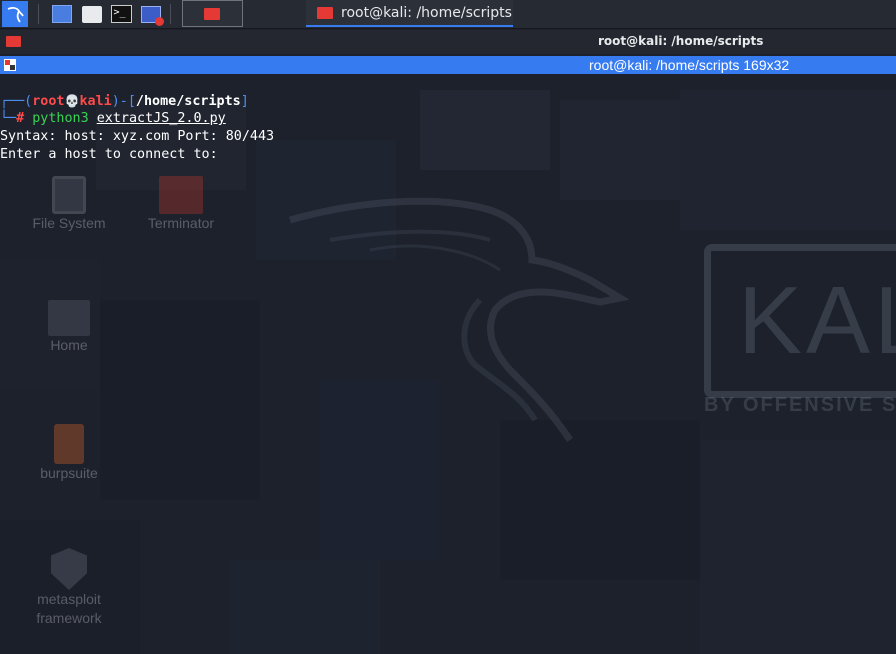 The width and height of the screenshot is (896, 654). I want to click on desktop-icon-burpsuite: burpsuite, so click(69, 453).